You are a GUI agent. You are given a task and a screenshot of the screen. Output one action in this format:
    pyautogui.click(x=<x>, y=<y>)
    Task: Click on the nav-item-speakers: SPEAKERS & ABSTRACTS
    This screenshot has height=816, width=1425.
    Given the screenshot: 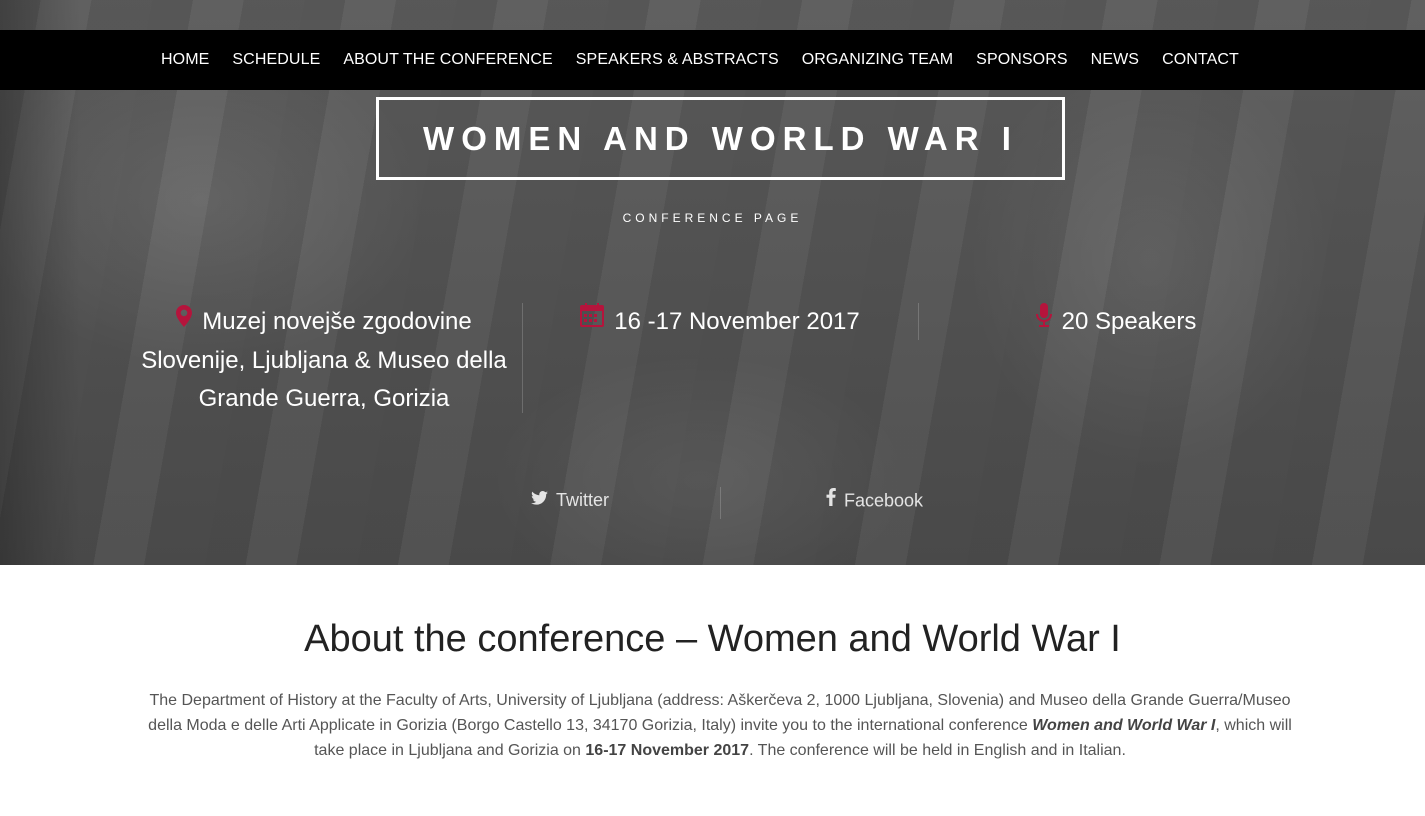 What is the action you would take?
    pyautogui.click(x=677, y=60)
    